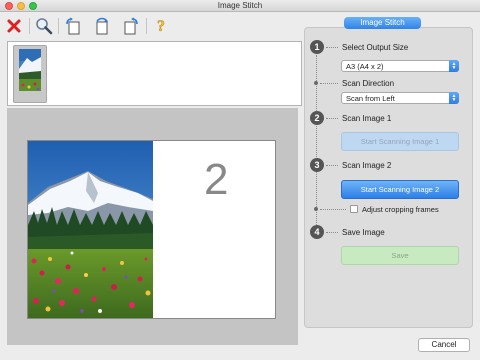  Describe the element at coordinates (375, 47) in the screenshot. I see `step-1-label: Select Output Size` at that location.